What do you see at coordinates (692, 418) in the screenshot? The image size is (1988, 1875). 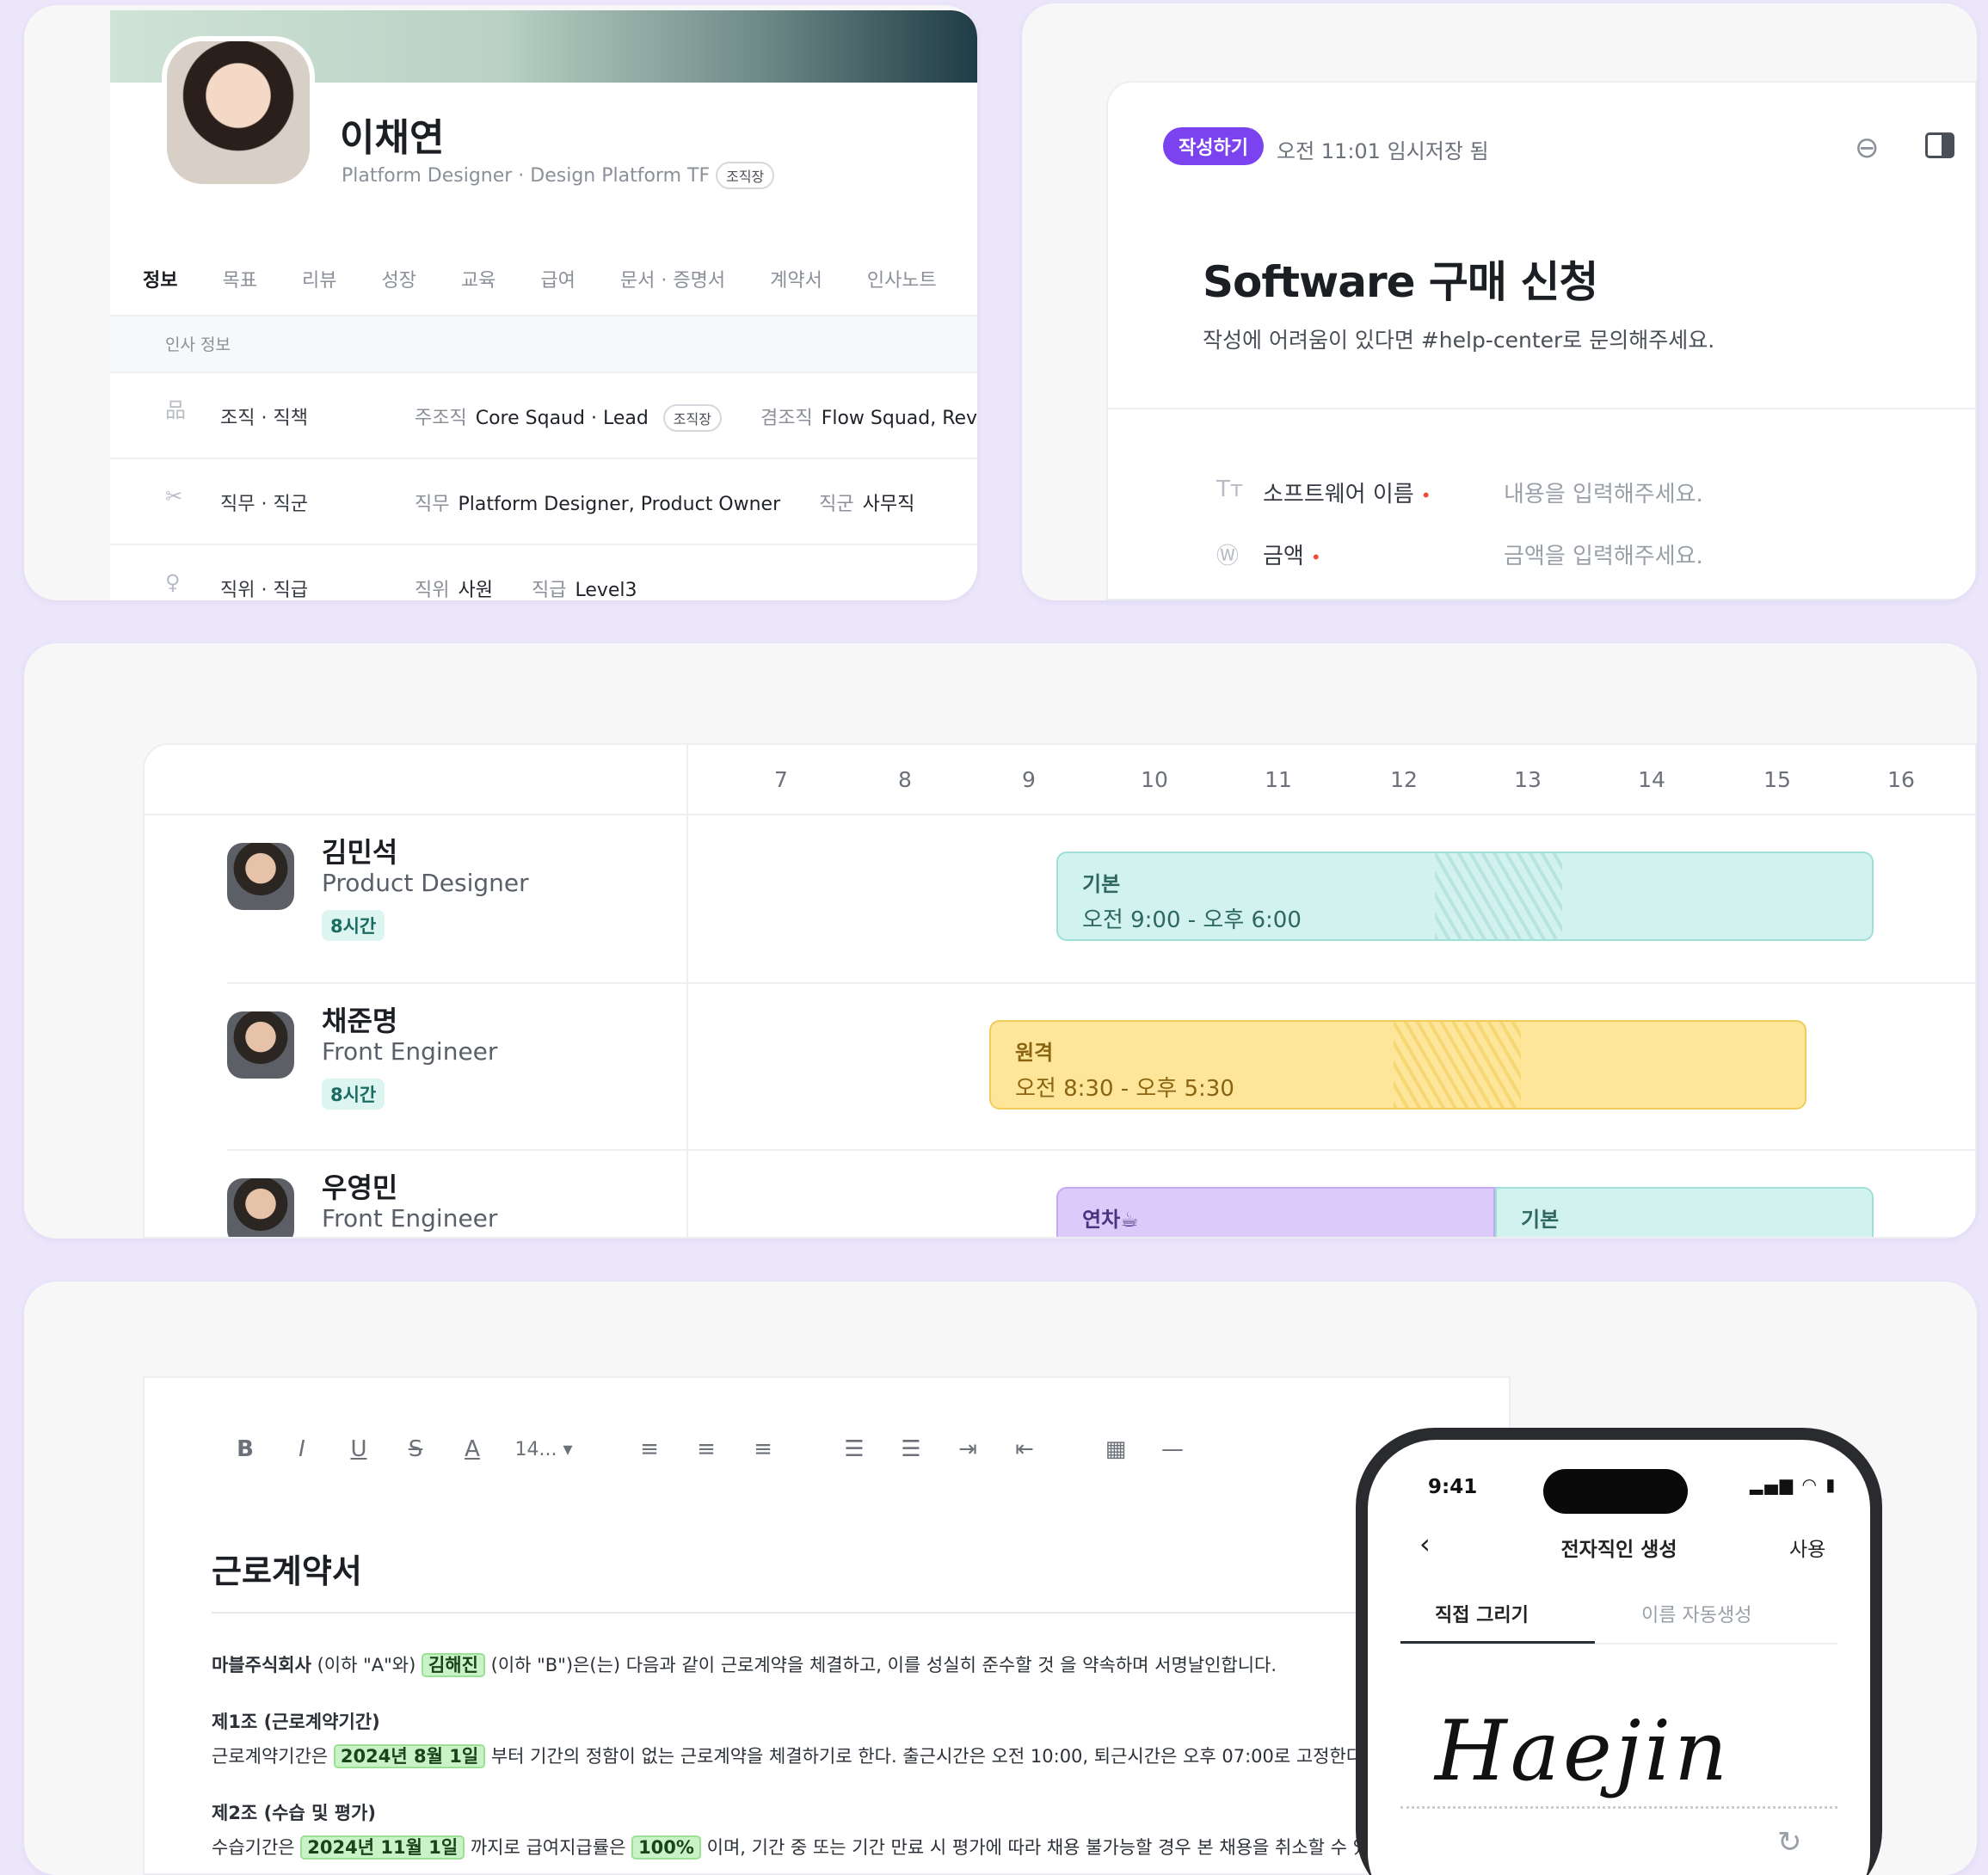 I see `leader-badge: 조직장` at bounding box center [692, 418].